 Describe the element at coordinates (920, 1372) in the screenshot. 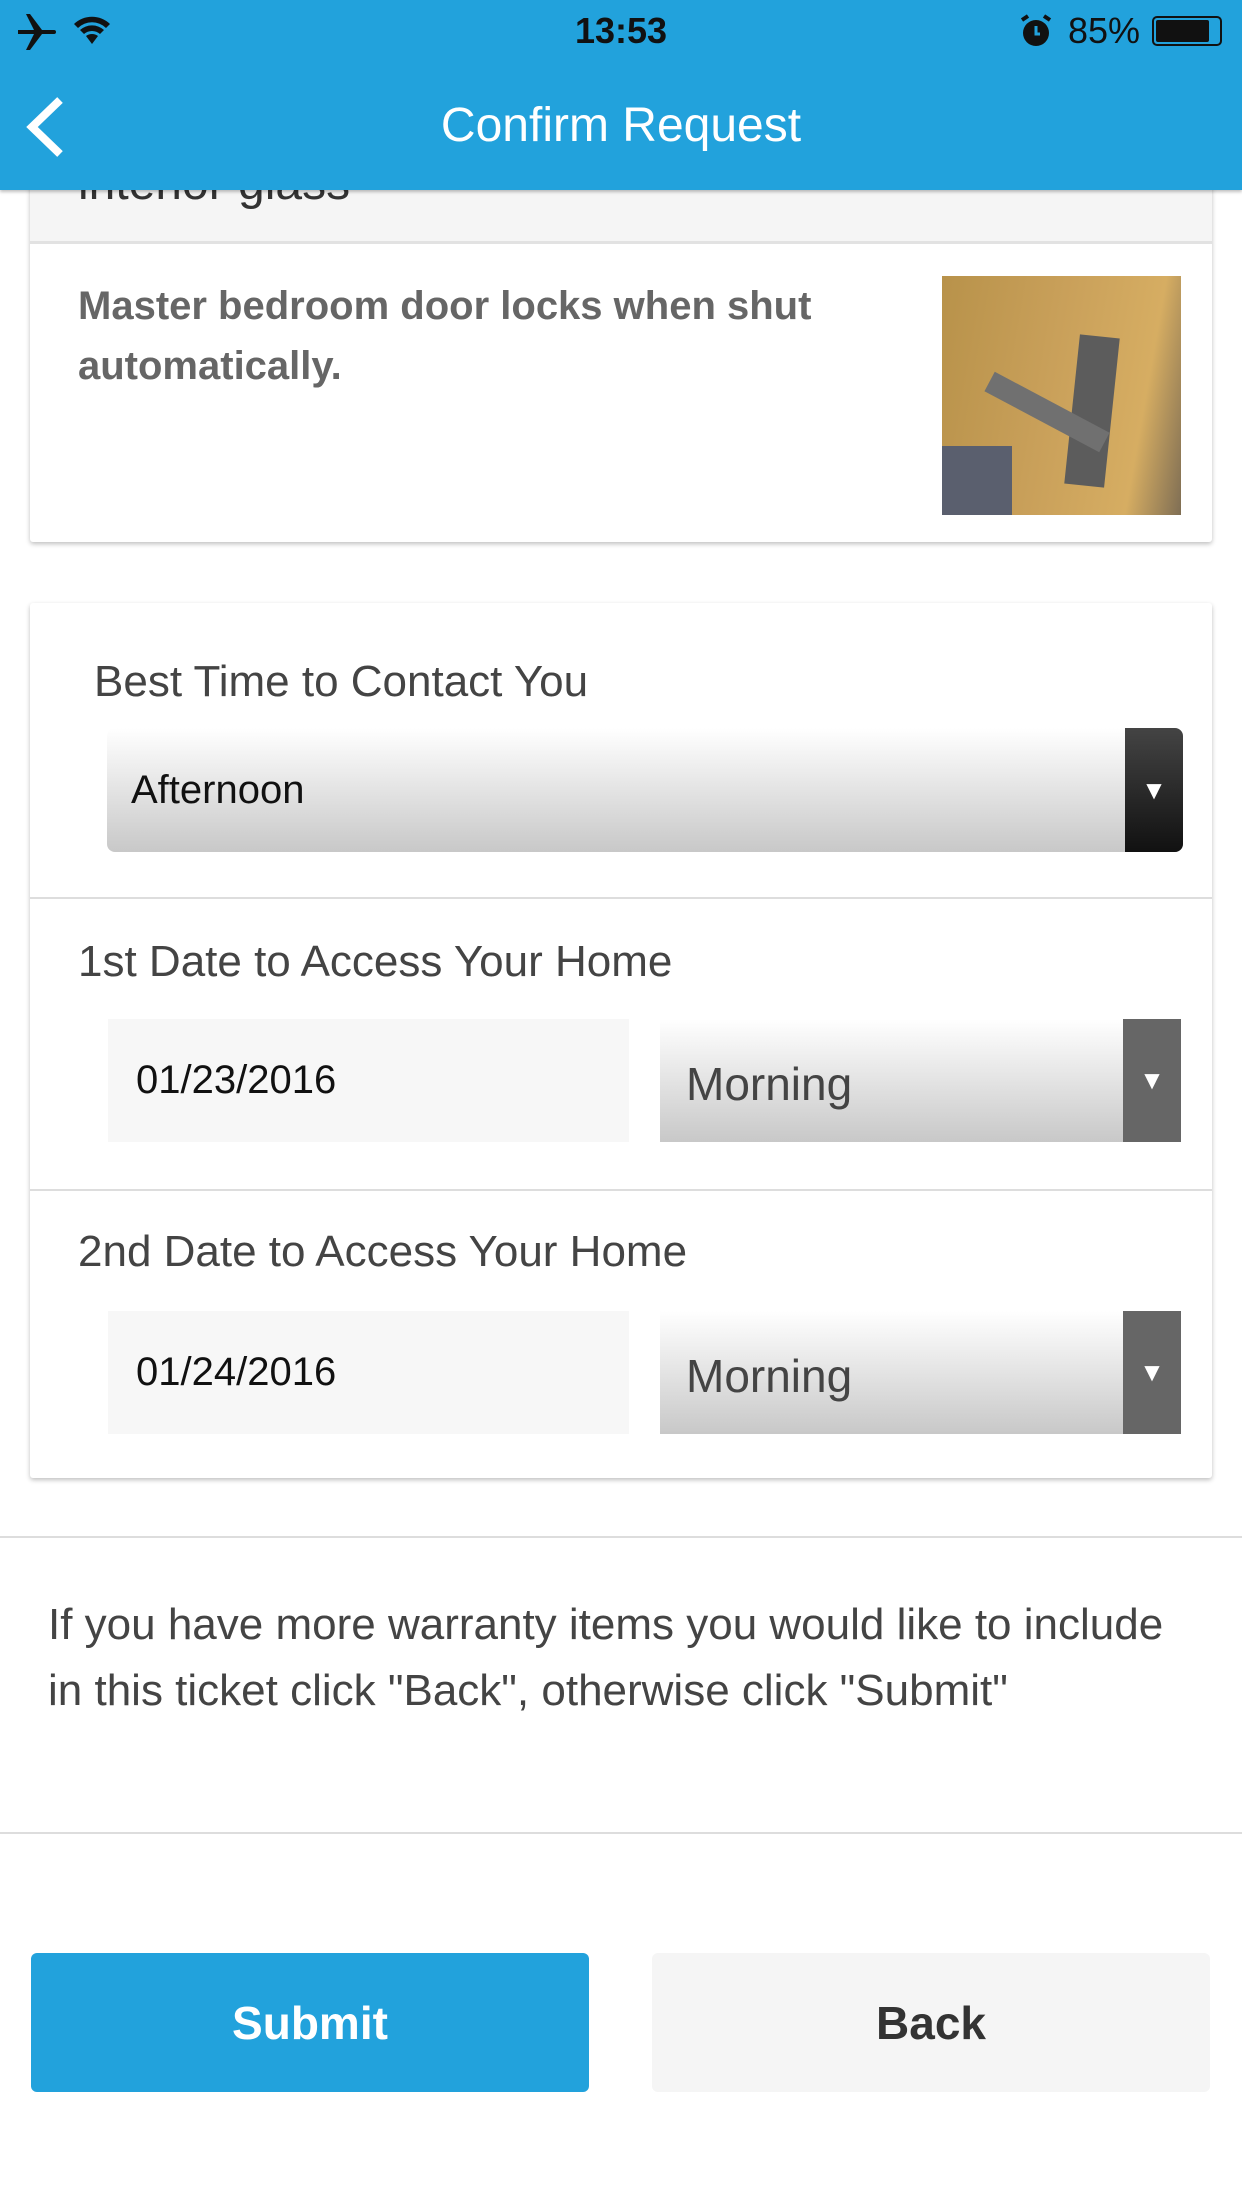

I see `date2-time-select: Morning ▼` at that location.